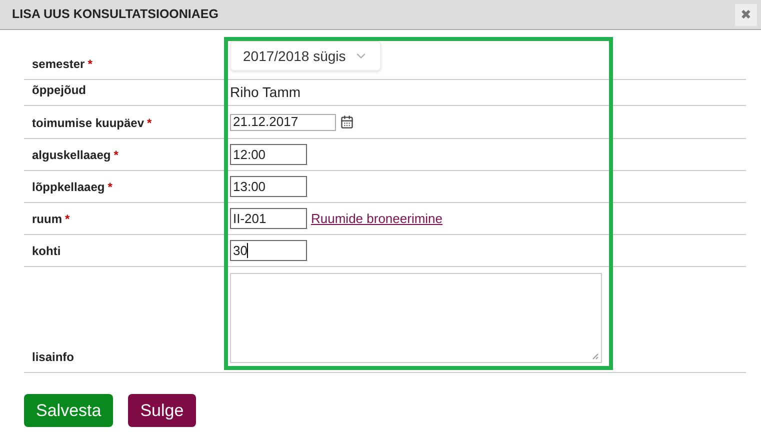  What do you see at coordinates (347, 122) in the screenshot?
I see `calendar-icon` at bounding box center [347, 122].